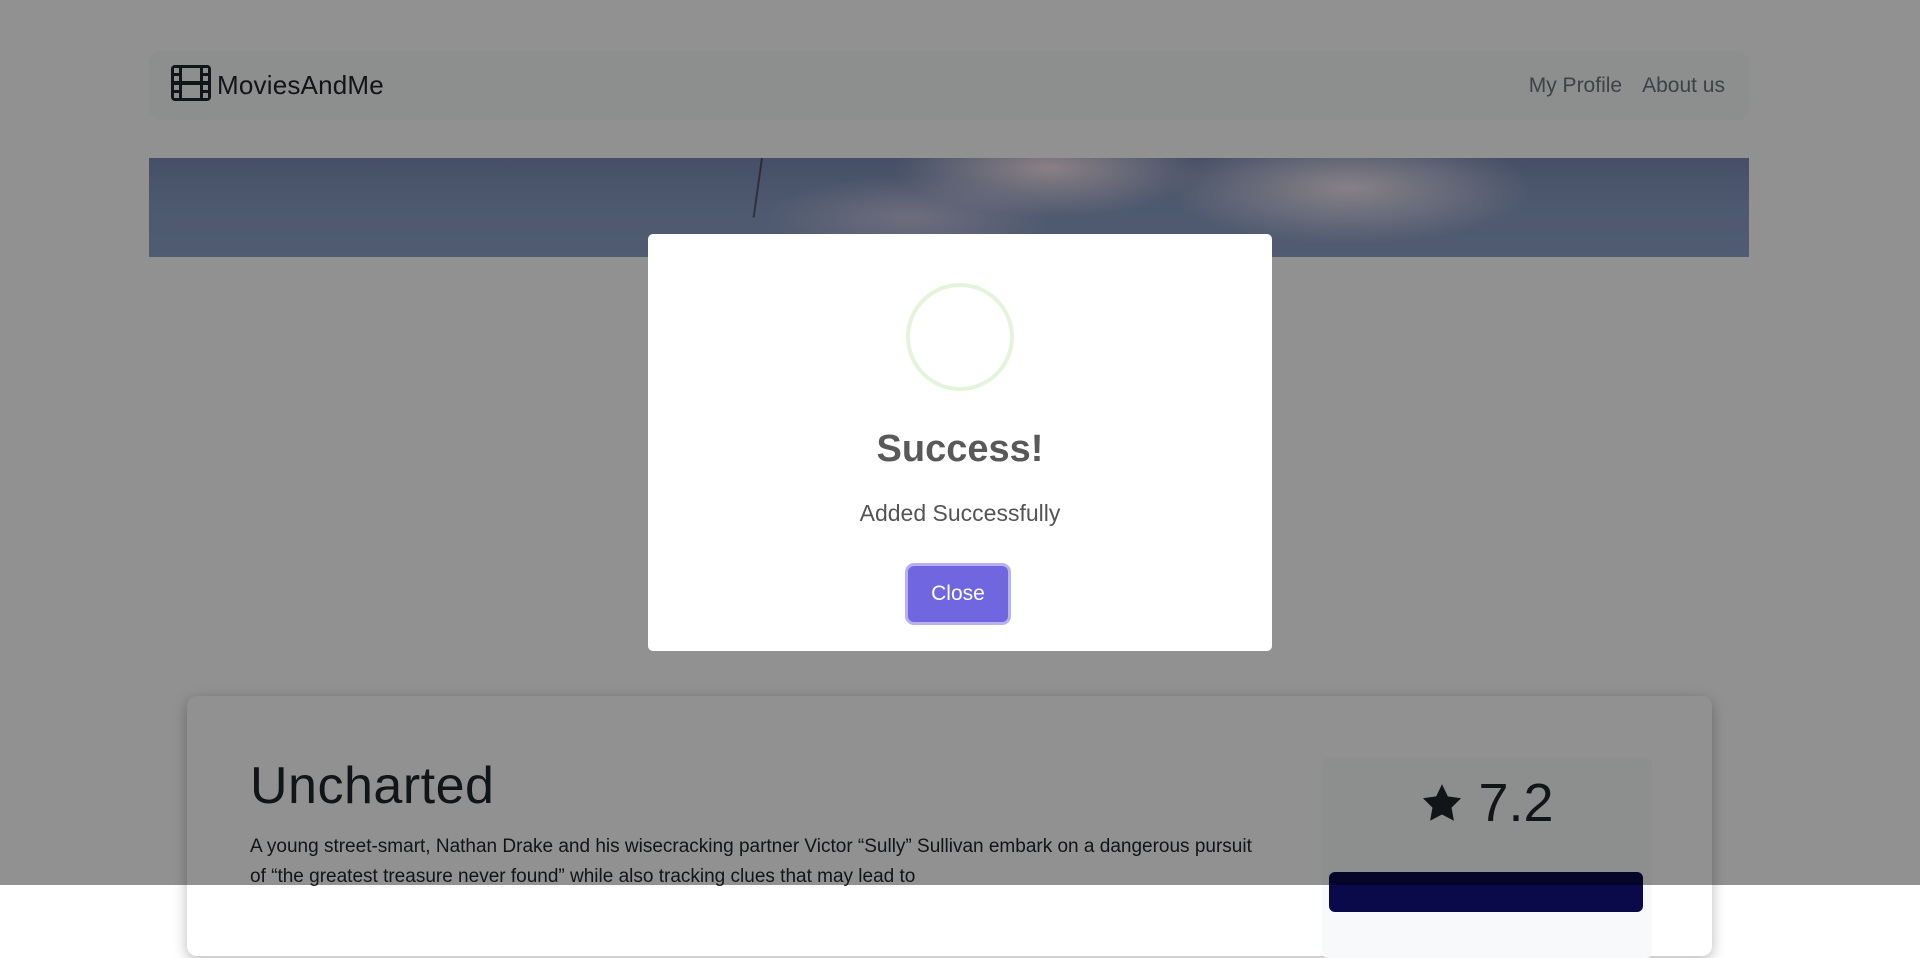 This screenshot has width=1920, height=958. I want to click on success-dialog: Success! Added Successfully Close, so click(960, 442).